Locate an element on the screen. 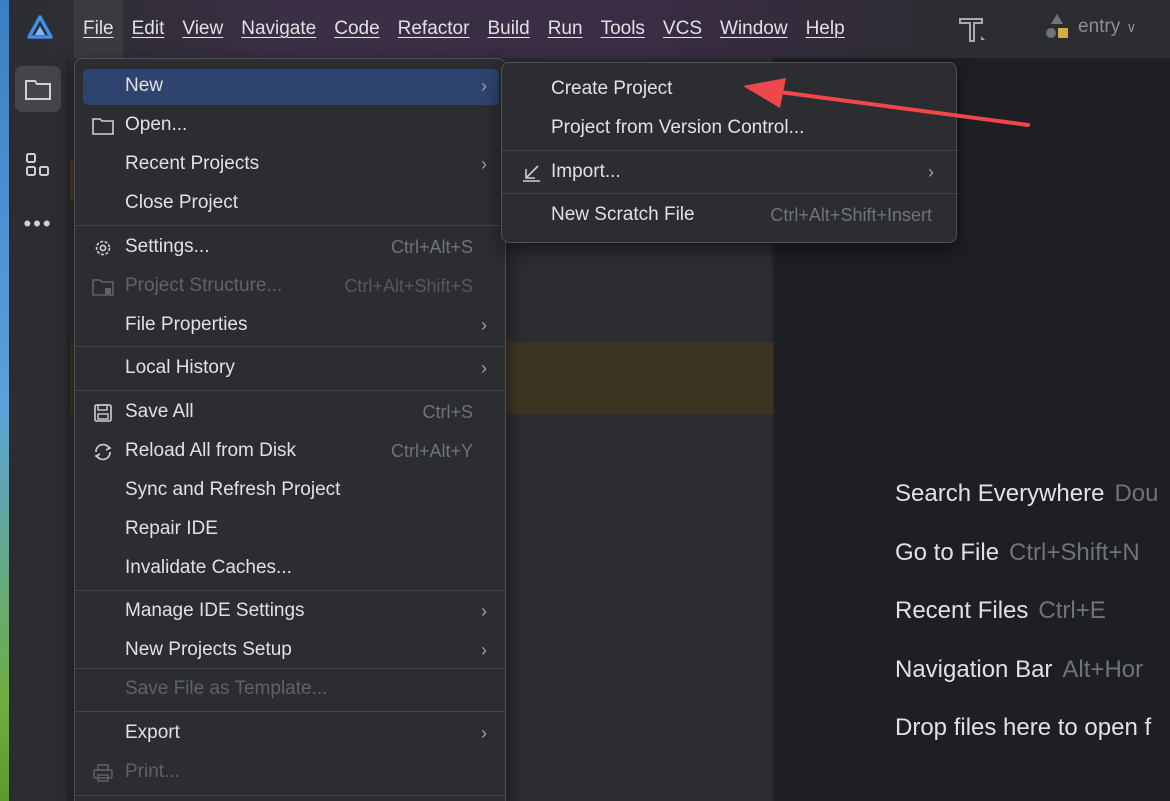  file-menu-item-close-project: Close Project is located at coordinates (291, 204).